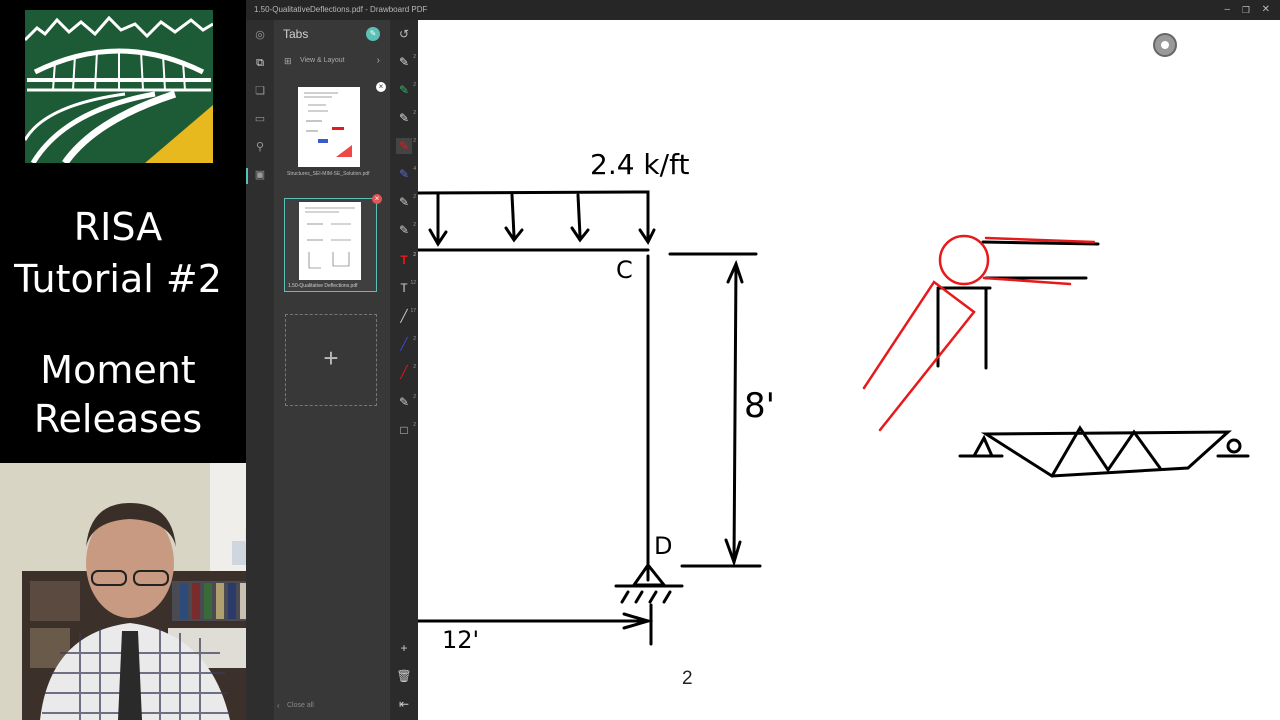 Image resolution: width=1280 pixels, height=720 pixels. I want to click on undo-icon: ↺, so click(404, 34).